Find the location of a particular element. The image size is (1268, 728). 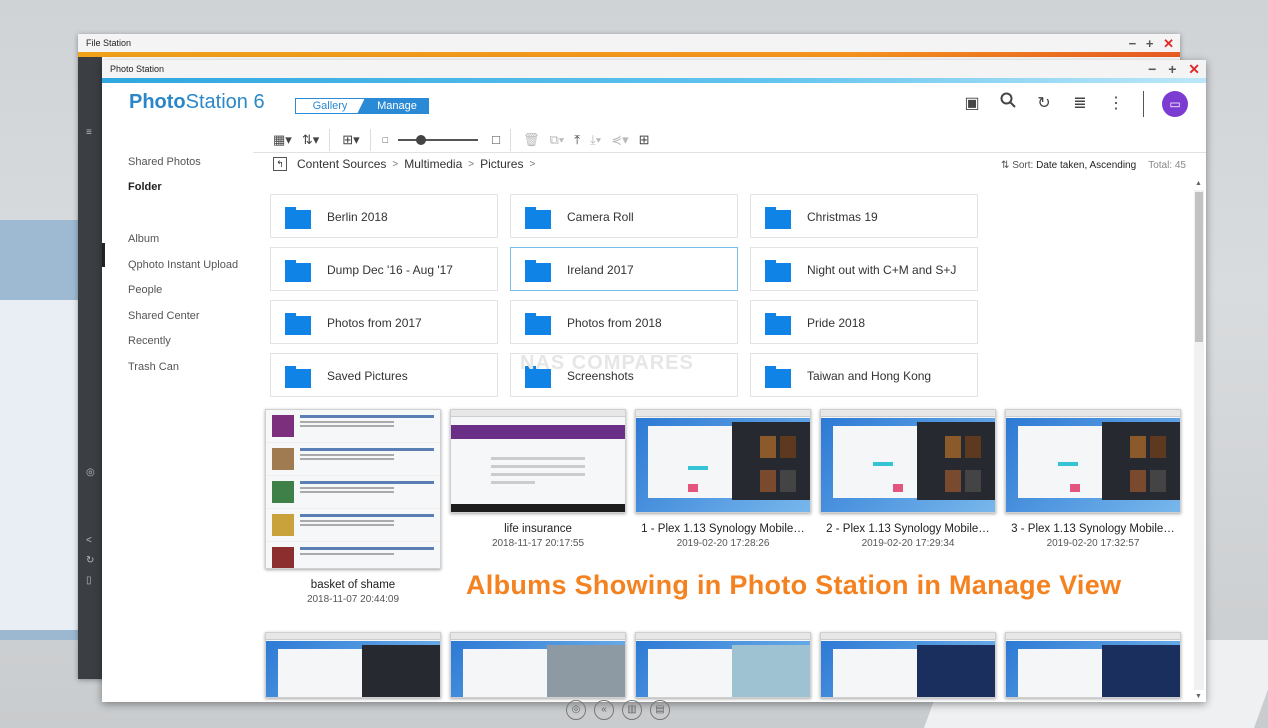

sort-icon: ⇅▾ is located at coordinates (310, 140).